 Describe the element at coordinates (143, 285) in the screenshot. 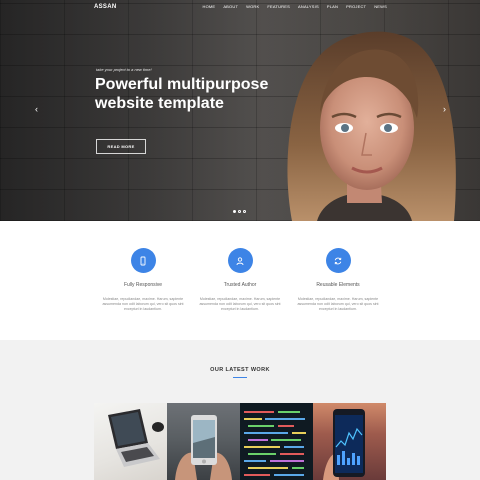

I see `feature-title: Fully Responsive` at that location.